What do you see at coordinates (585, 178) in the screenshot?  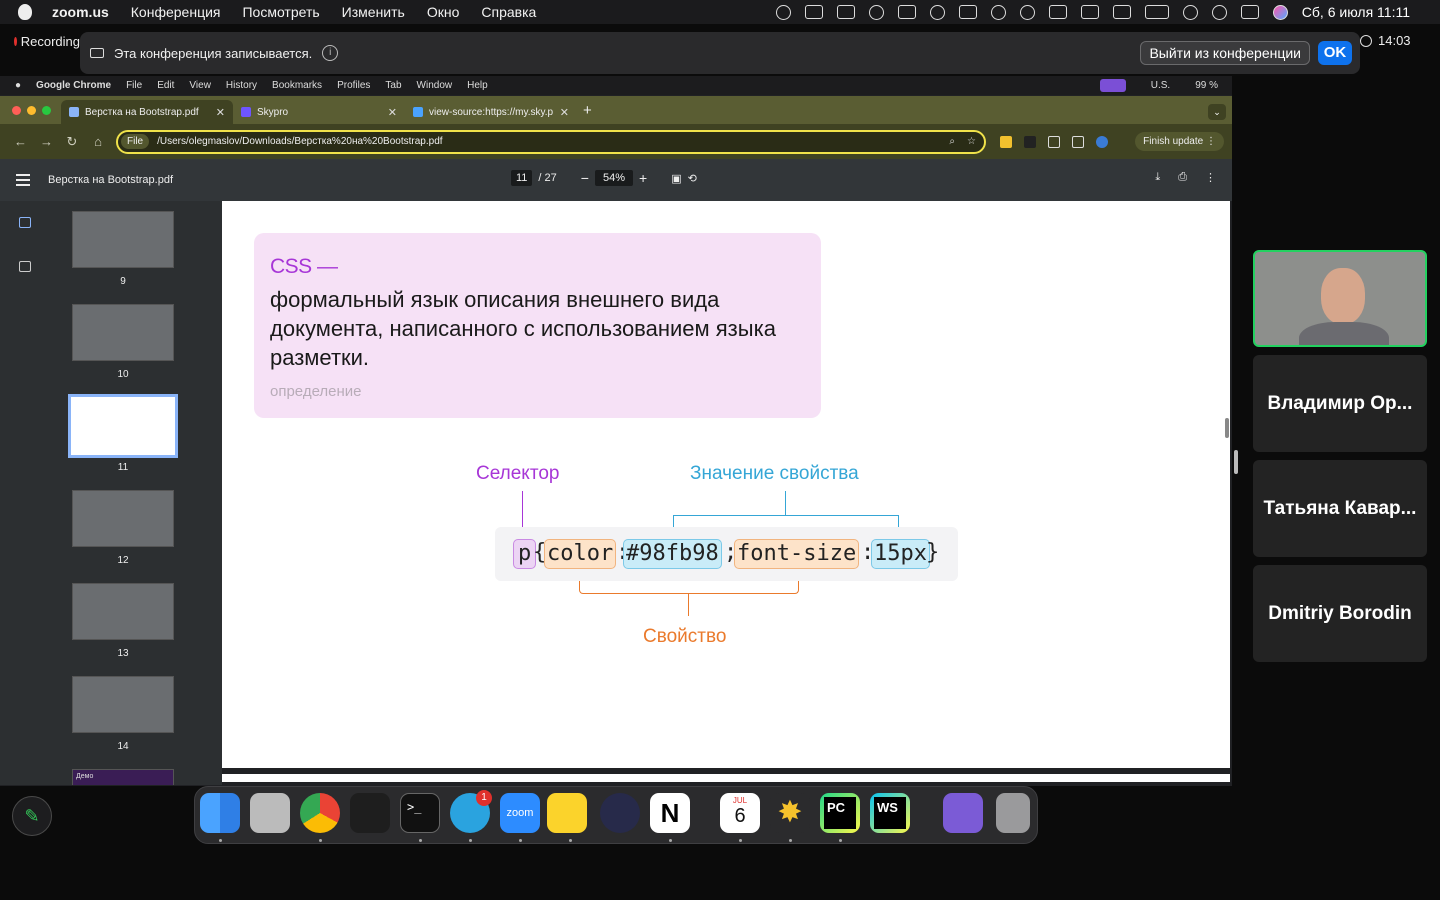 I see `zoom-out-icon: −` at bounding box center [585, 178].